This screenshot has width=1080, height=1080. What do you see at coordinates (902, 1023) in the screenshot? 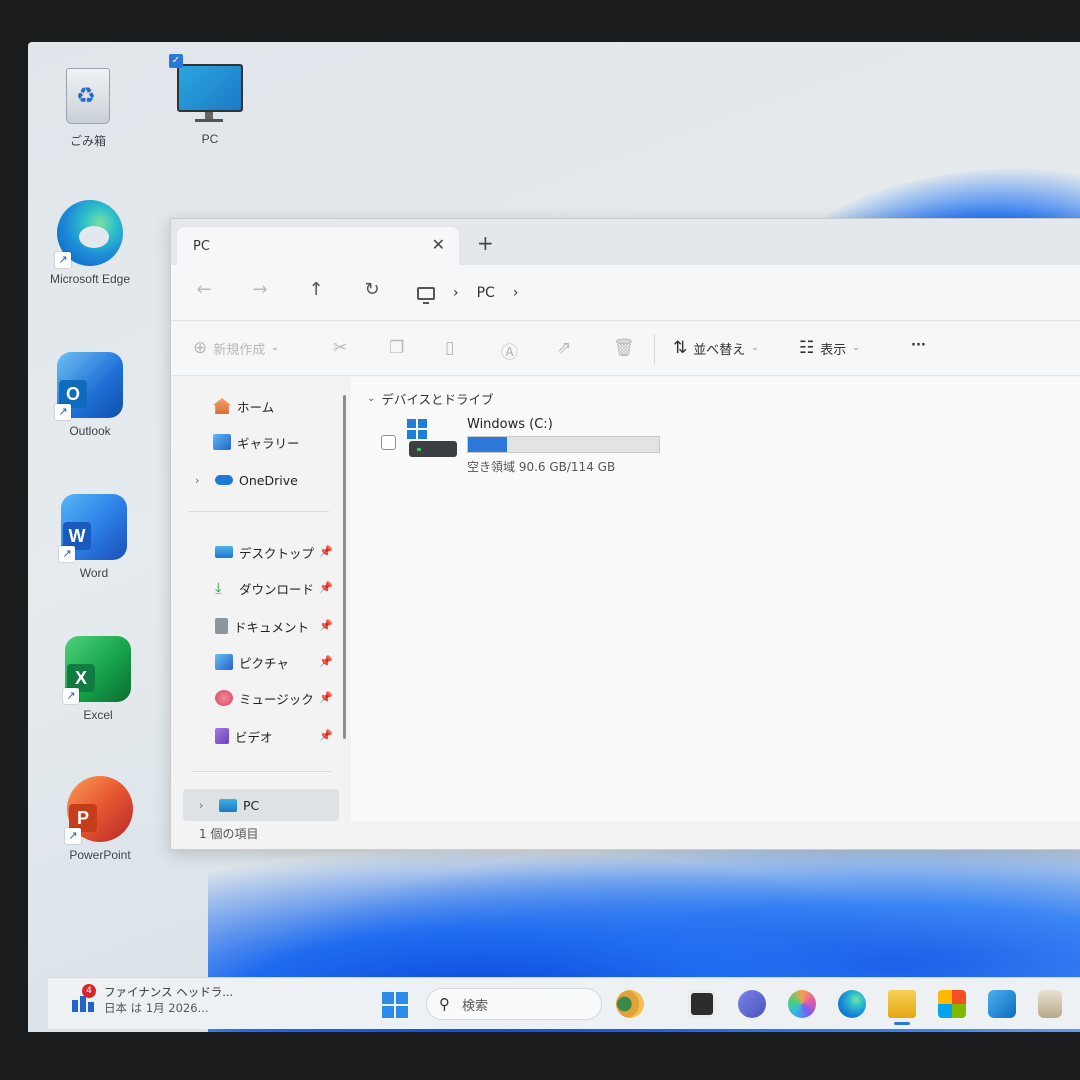
I see `active-app-indicator` at bounding box center [902, 1023].